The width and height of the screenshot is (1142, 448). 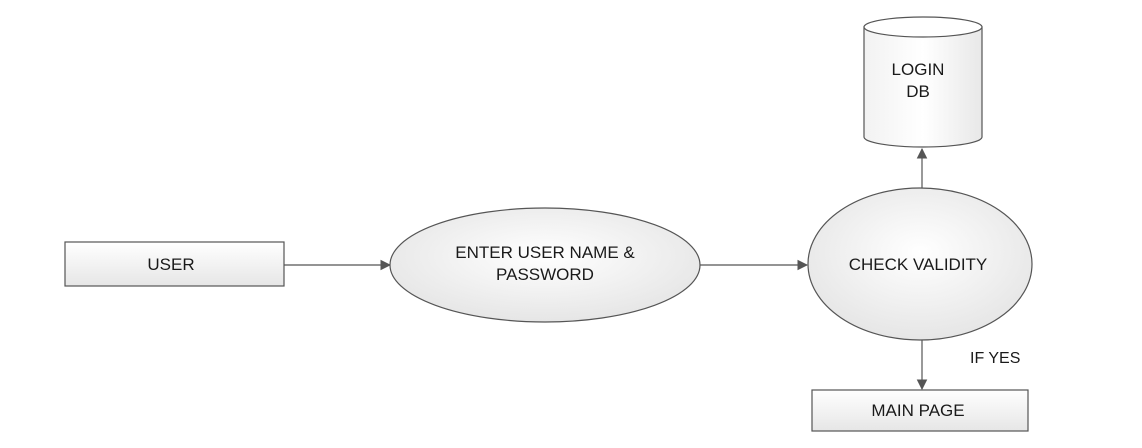 I want to click on enter-credentials-label-line-1: ENTER USER NAME &, so click(x=545, y=252).